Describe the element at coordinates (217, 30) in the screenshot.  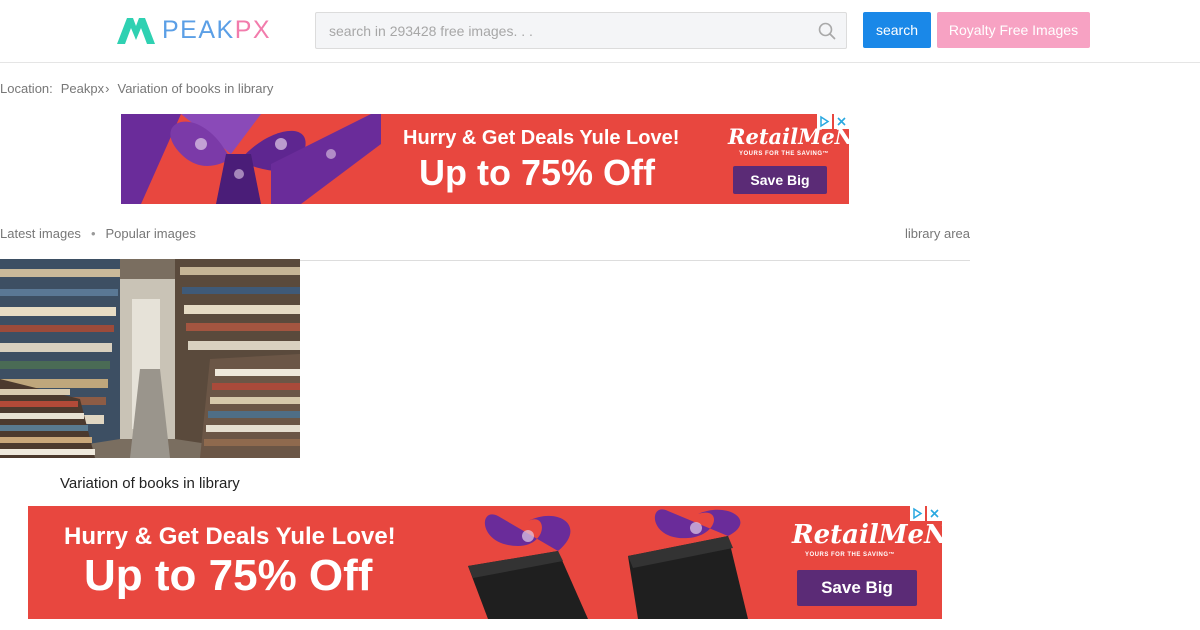
I see `logo-wordmark: PEAKPX` at that location.